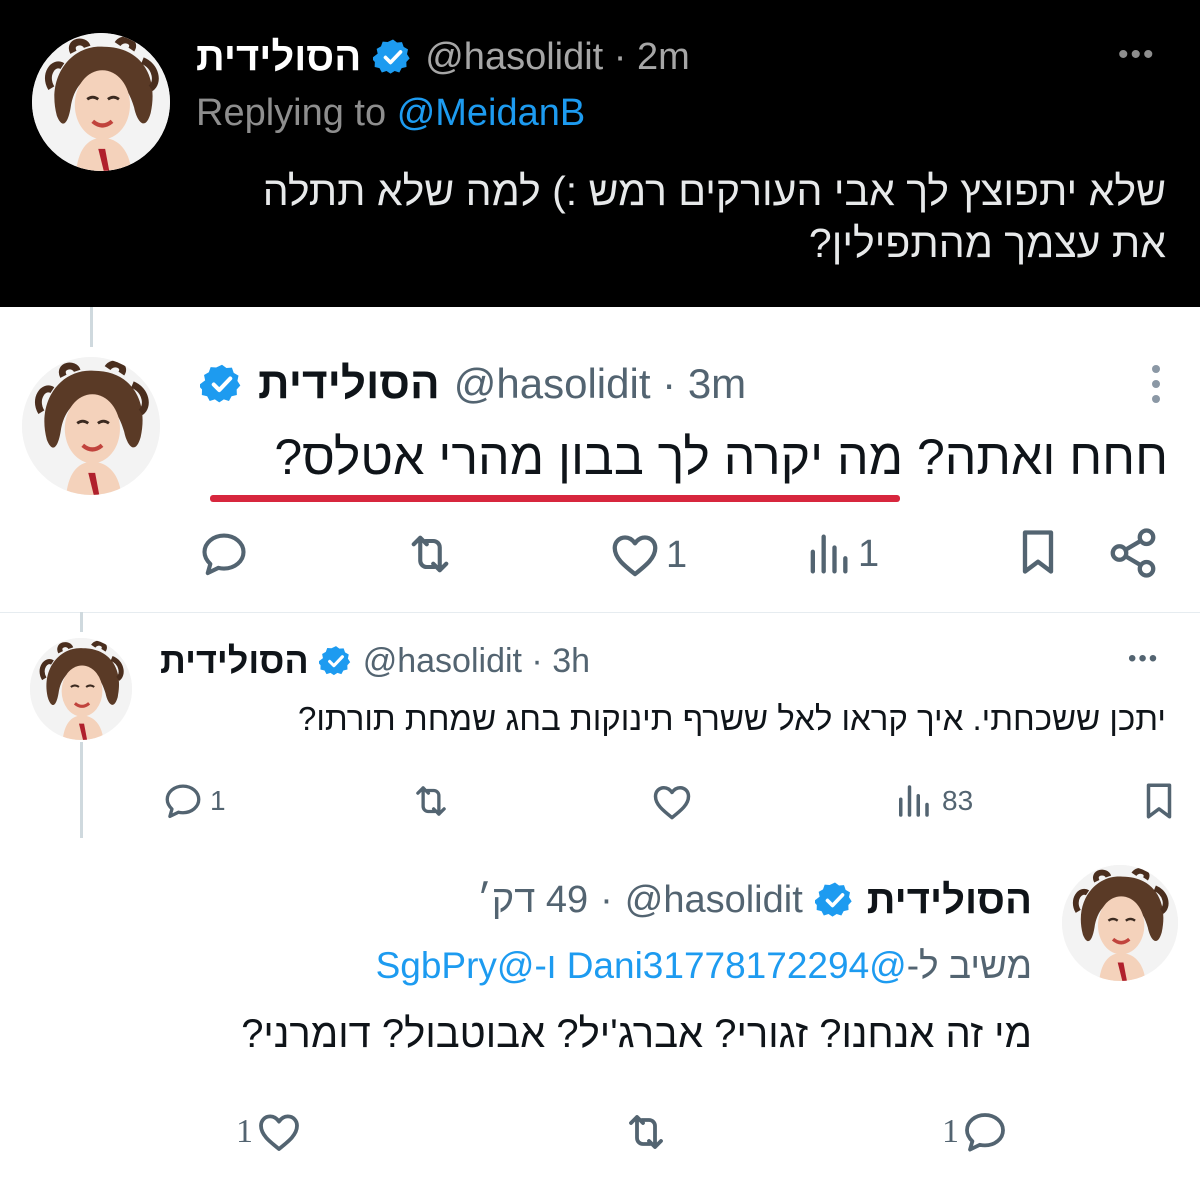  Describe the element at coordinates (476, 660) in the screenshot. I see `handle-time: @hasolidit · 3h` at that location.